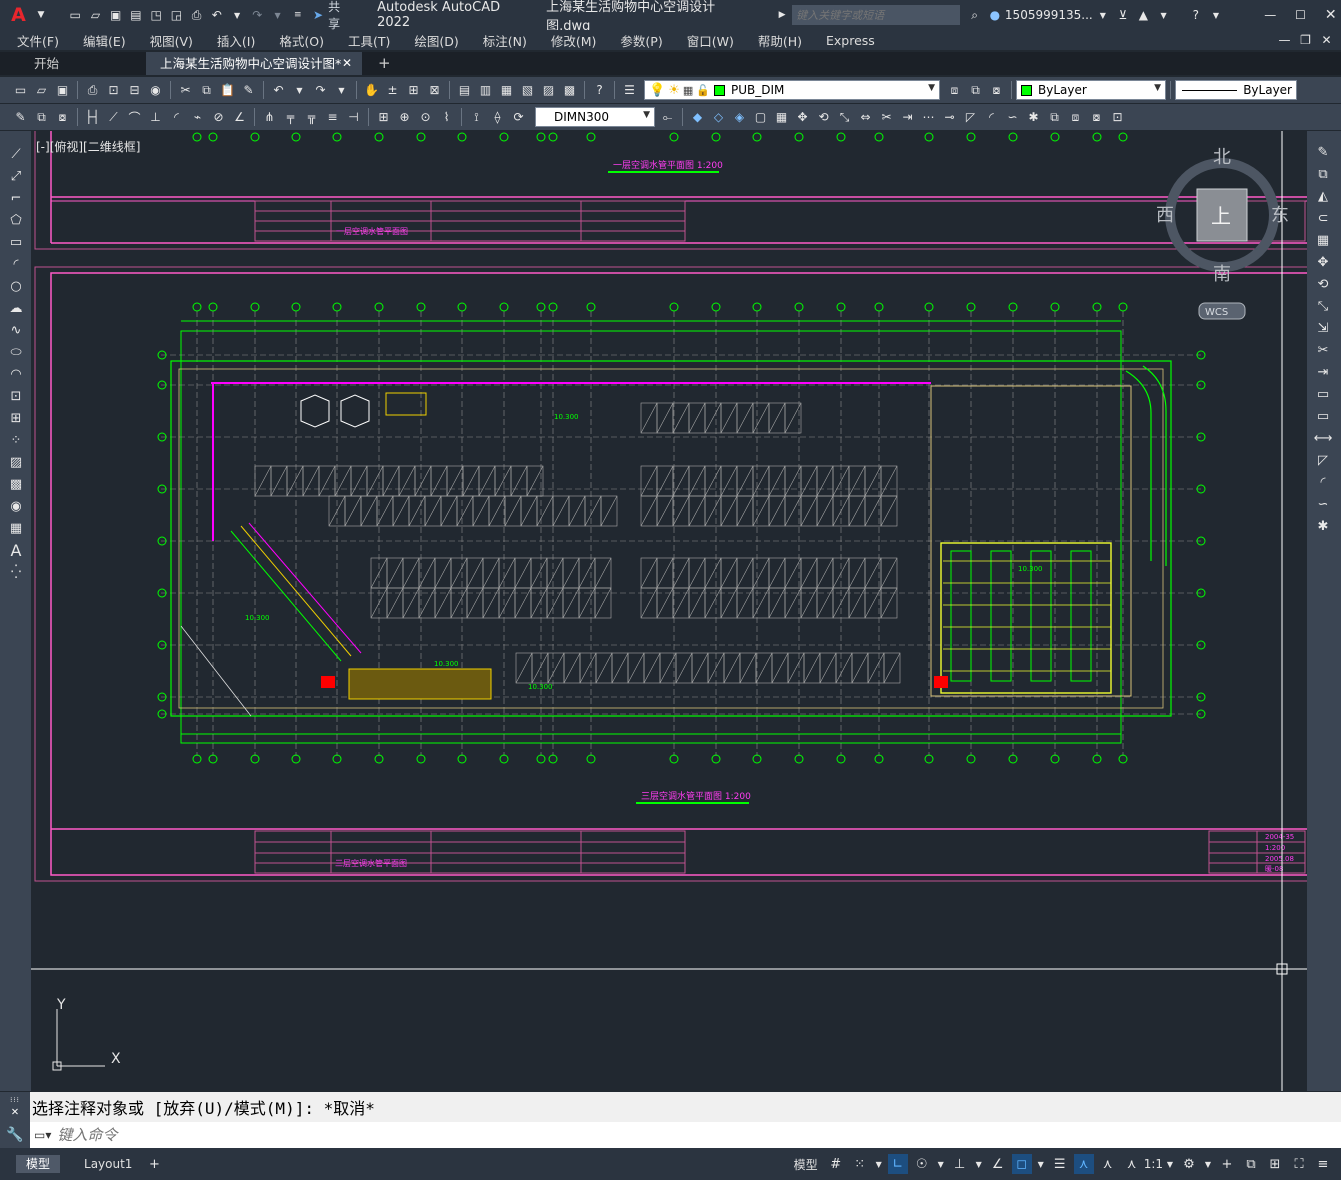  Describe the element at coordinates (1305, 40) in the screenshot. I see `doc-restore-icon: ❐` at that location.